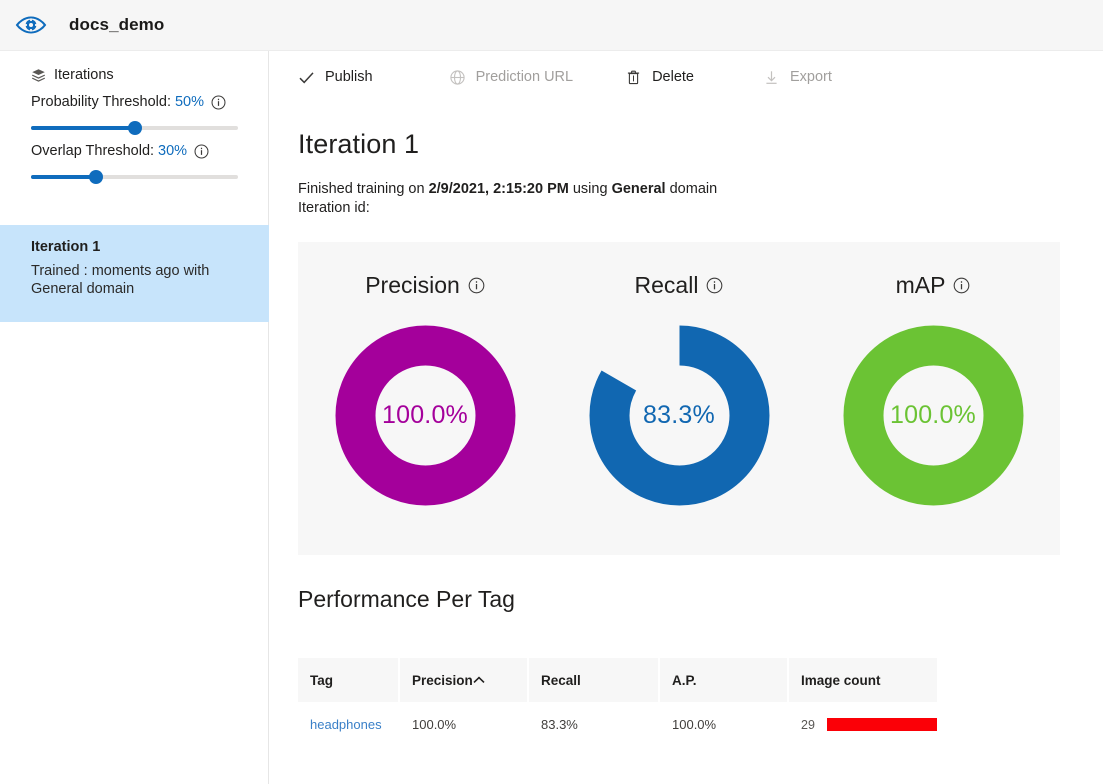 The height and width of the screenshot is (784, 1103). Describe the element at coordinates (684, 680) in the screenshot. I see `column-header-ap-label: A.P.` at that location.